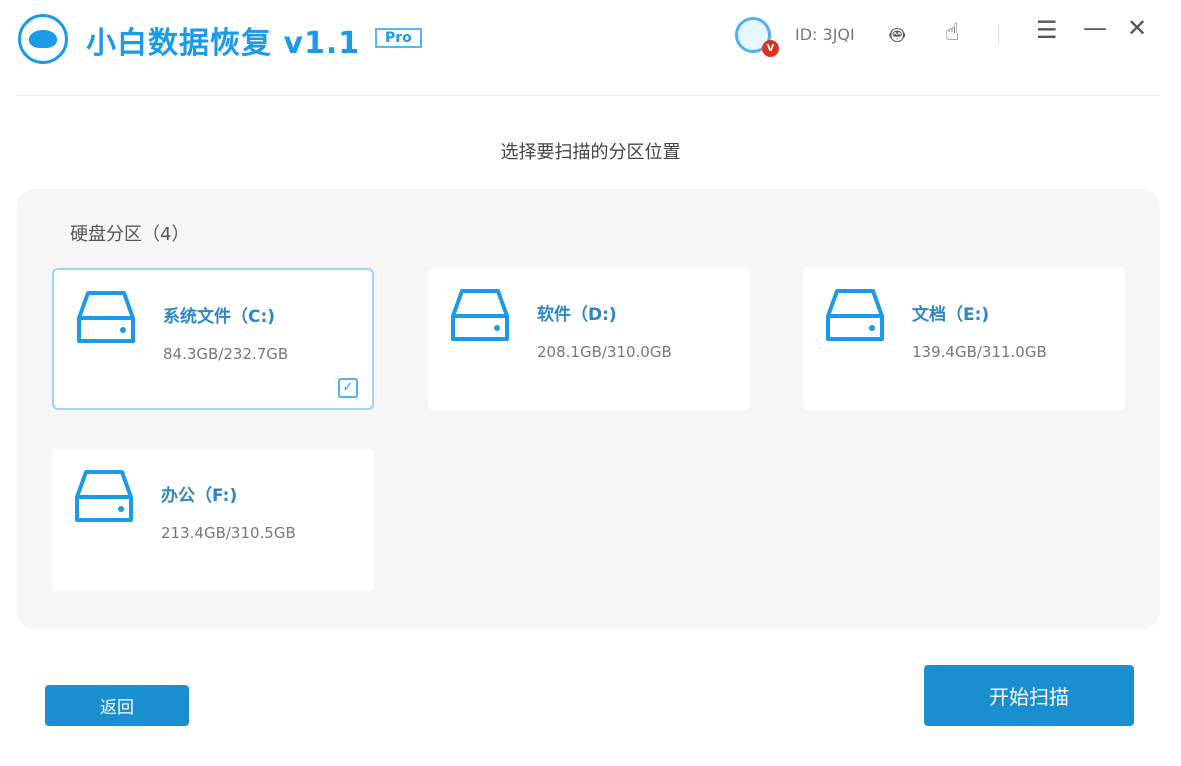 The width and height of the screenshot is (1181, 766). I want to click on drive-card: 文档（E:) 139.4GB/311.0GB, so click(964, 339).